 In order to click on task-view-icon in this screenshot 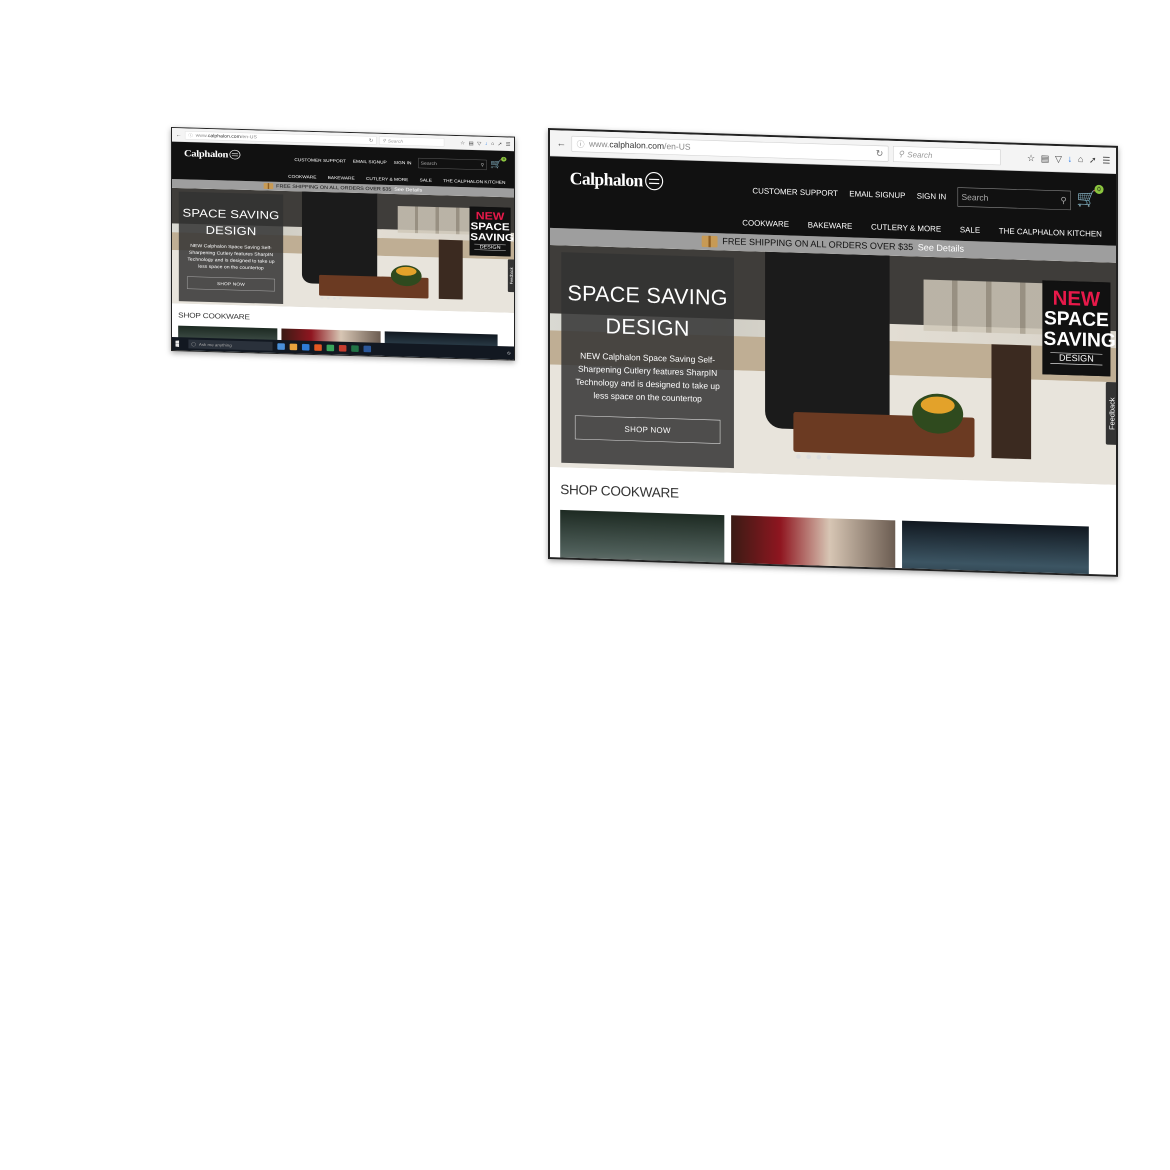, I will do `click(281, 346)`.